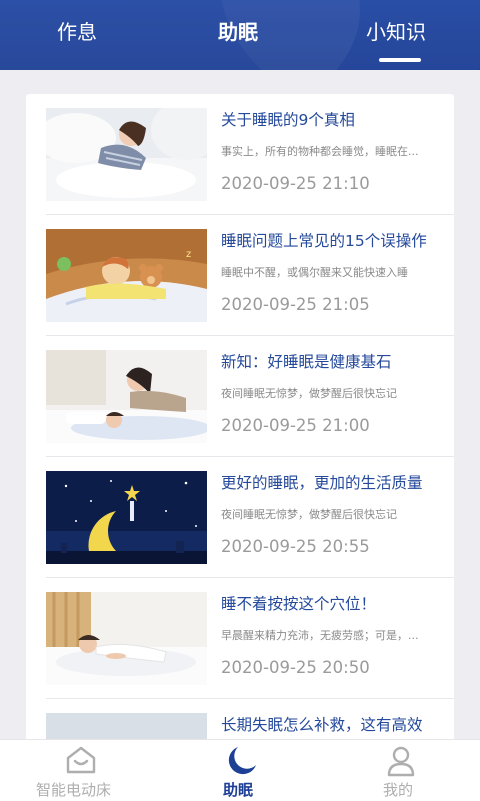  I want to click on article-time: 2020-09-25 20:55, so click(295, 546).